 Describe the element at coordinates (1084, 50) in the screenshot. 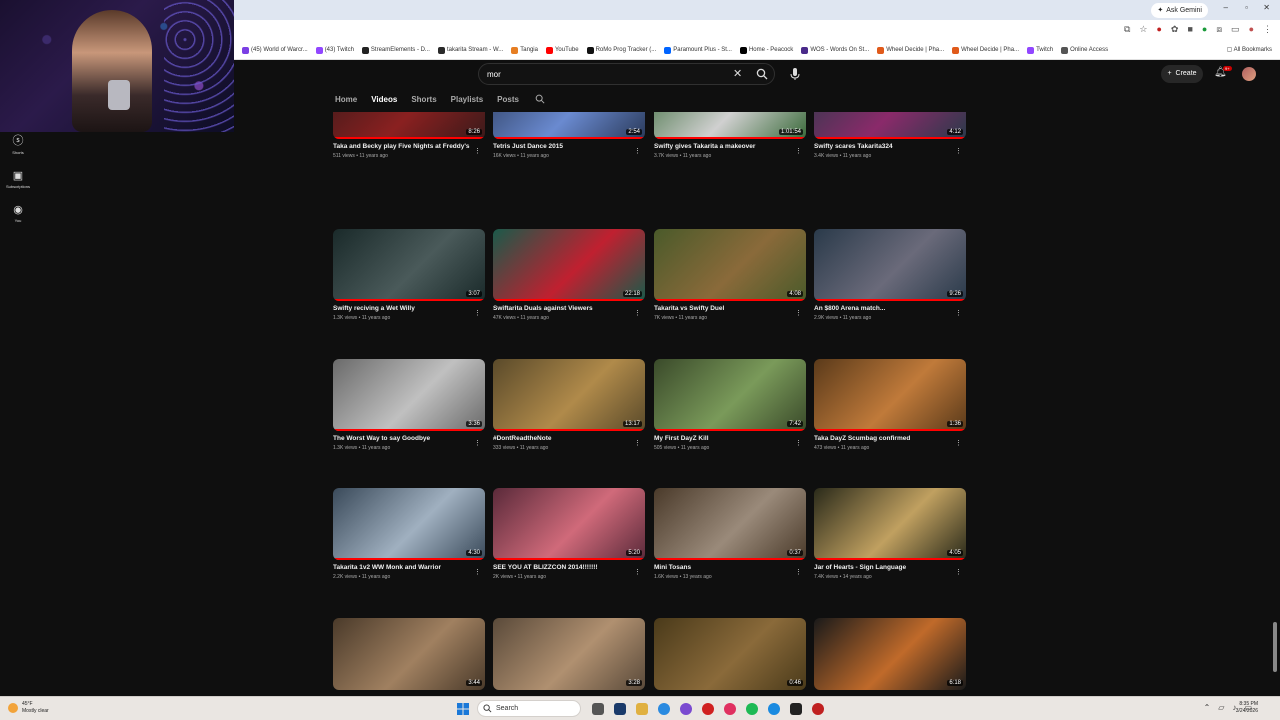

I see `bookmark-item: Online Access` at that location.